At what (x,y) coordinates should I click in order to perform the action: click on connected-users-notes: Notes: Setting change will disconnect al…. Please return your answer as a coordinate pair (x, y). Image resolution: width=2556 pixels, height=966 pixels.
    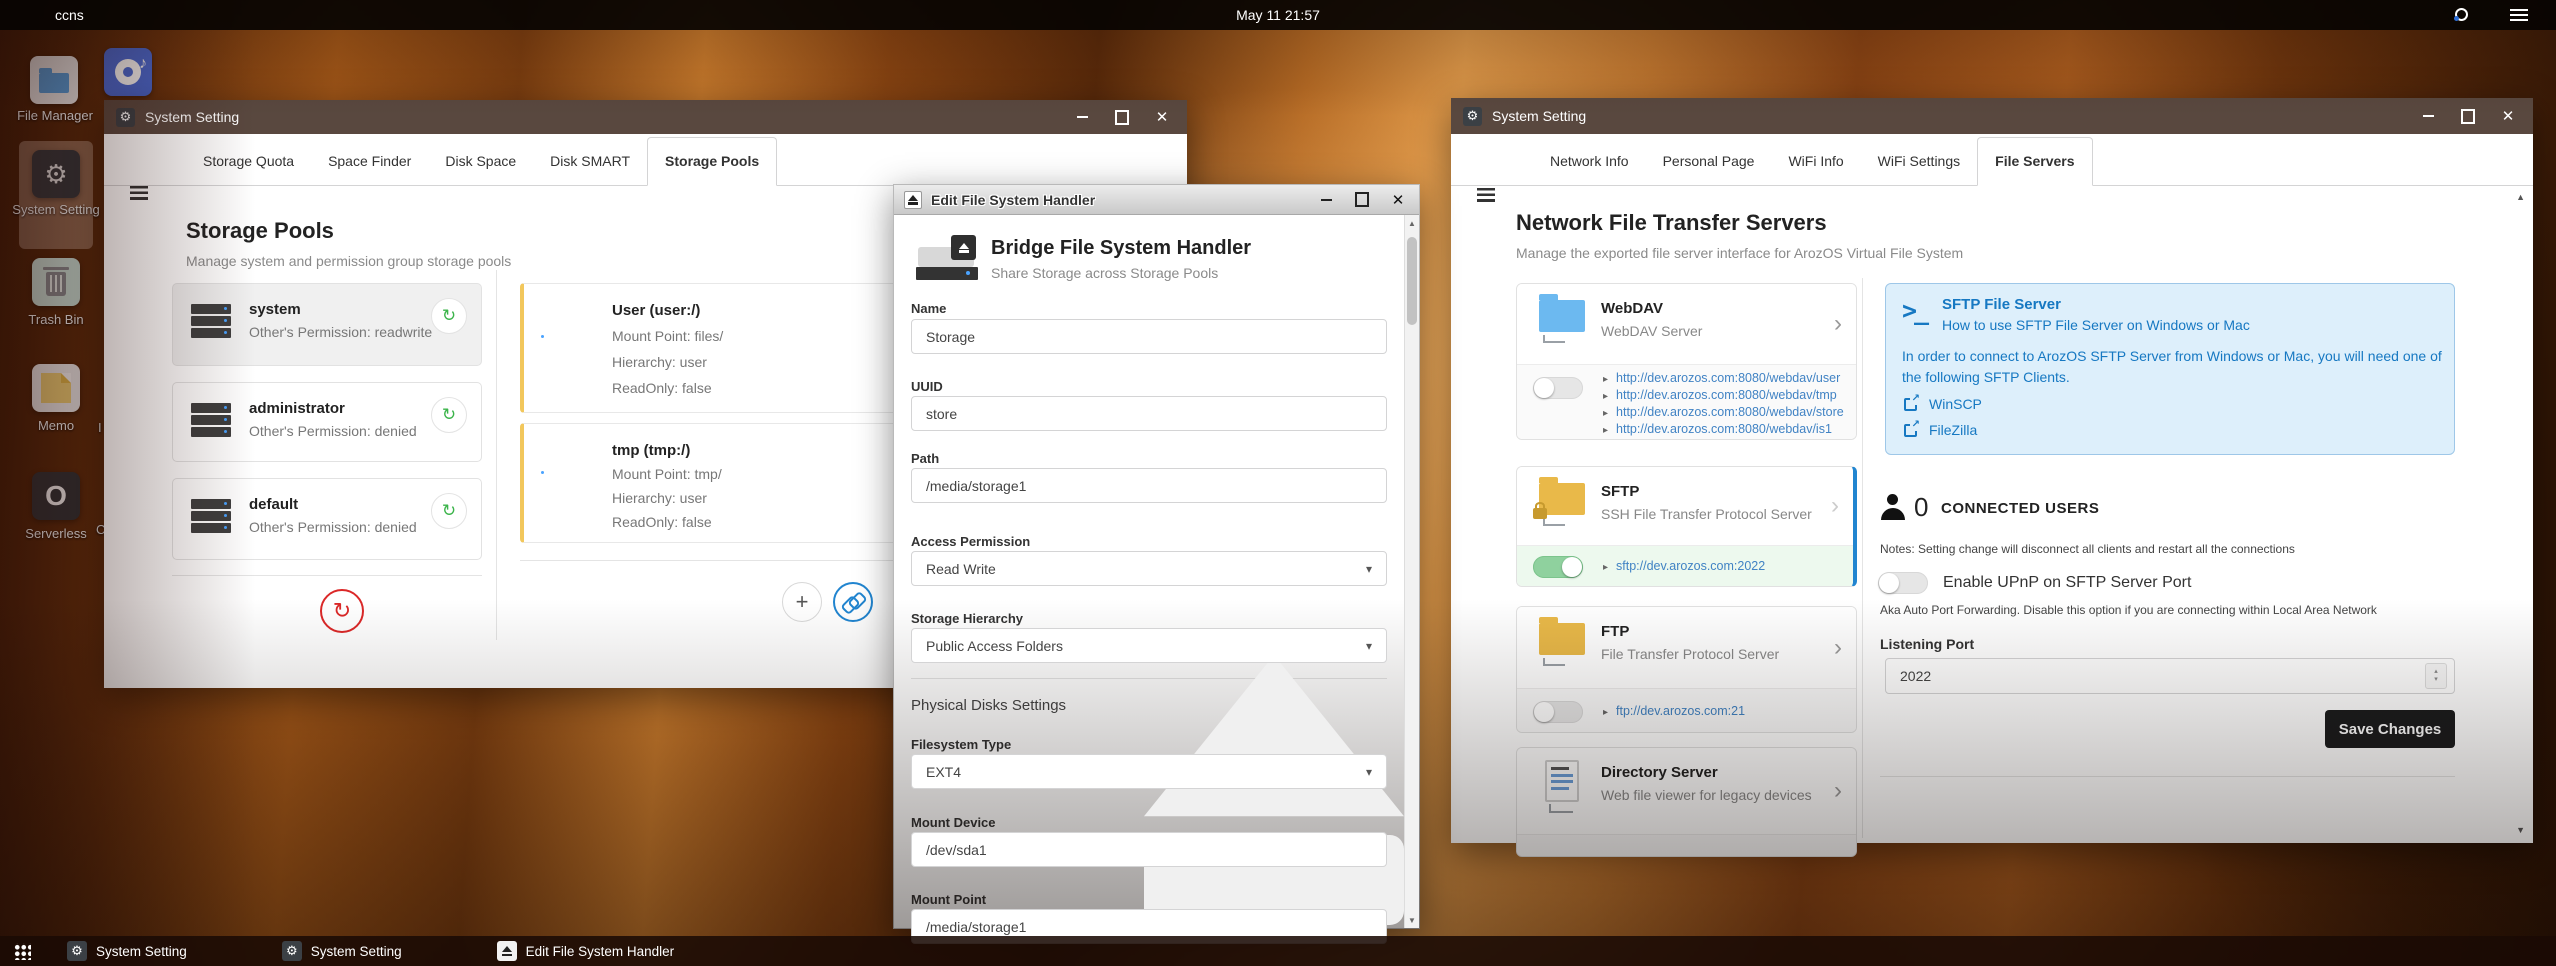
    Looking at the image, I should click on (2087, 549).